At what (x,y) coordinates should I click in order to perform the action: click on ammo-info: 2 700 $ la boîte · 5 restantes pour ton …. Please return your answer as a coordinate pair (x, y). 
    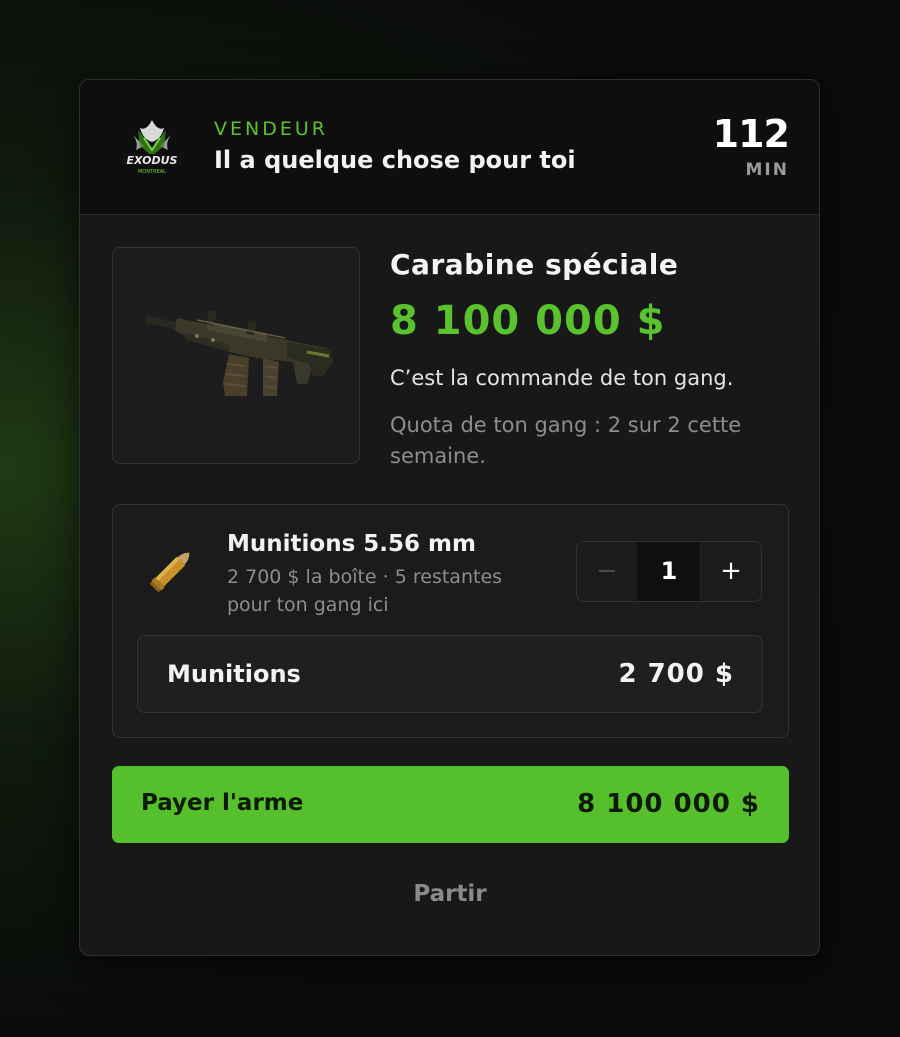
    Looking at the image, I should click on (365, 591).